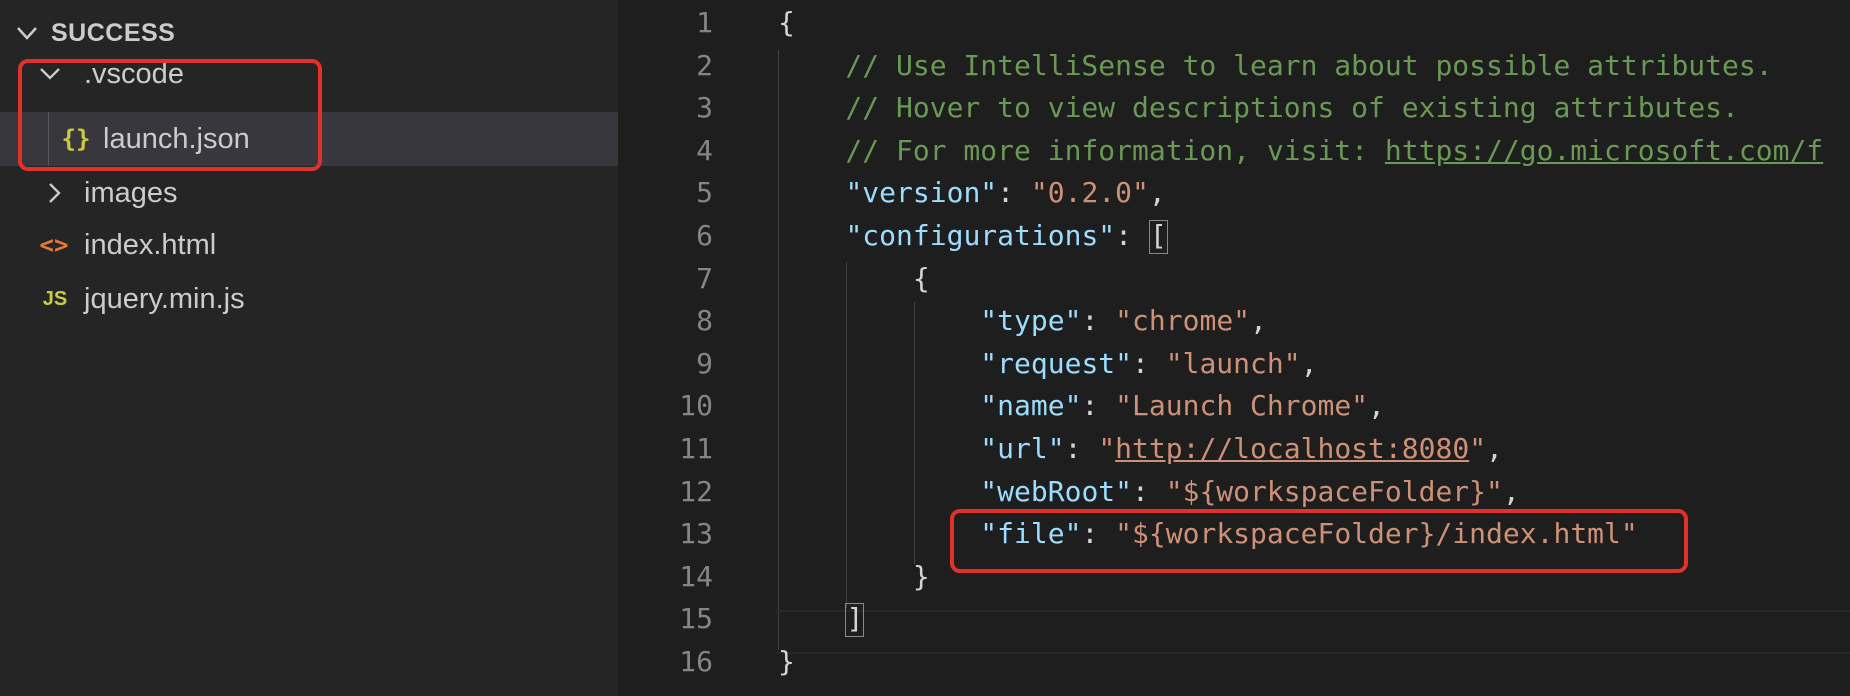  What do you see at coordinates (1234, 193) in the screenshot?
I see `code-line: 5 "version": "0.2.0",` at bounding box center [1234, 193].